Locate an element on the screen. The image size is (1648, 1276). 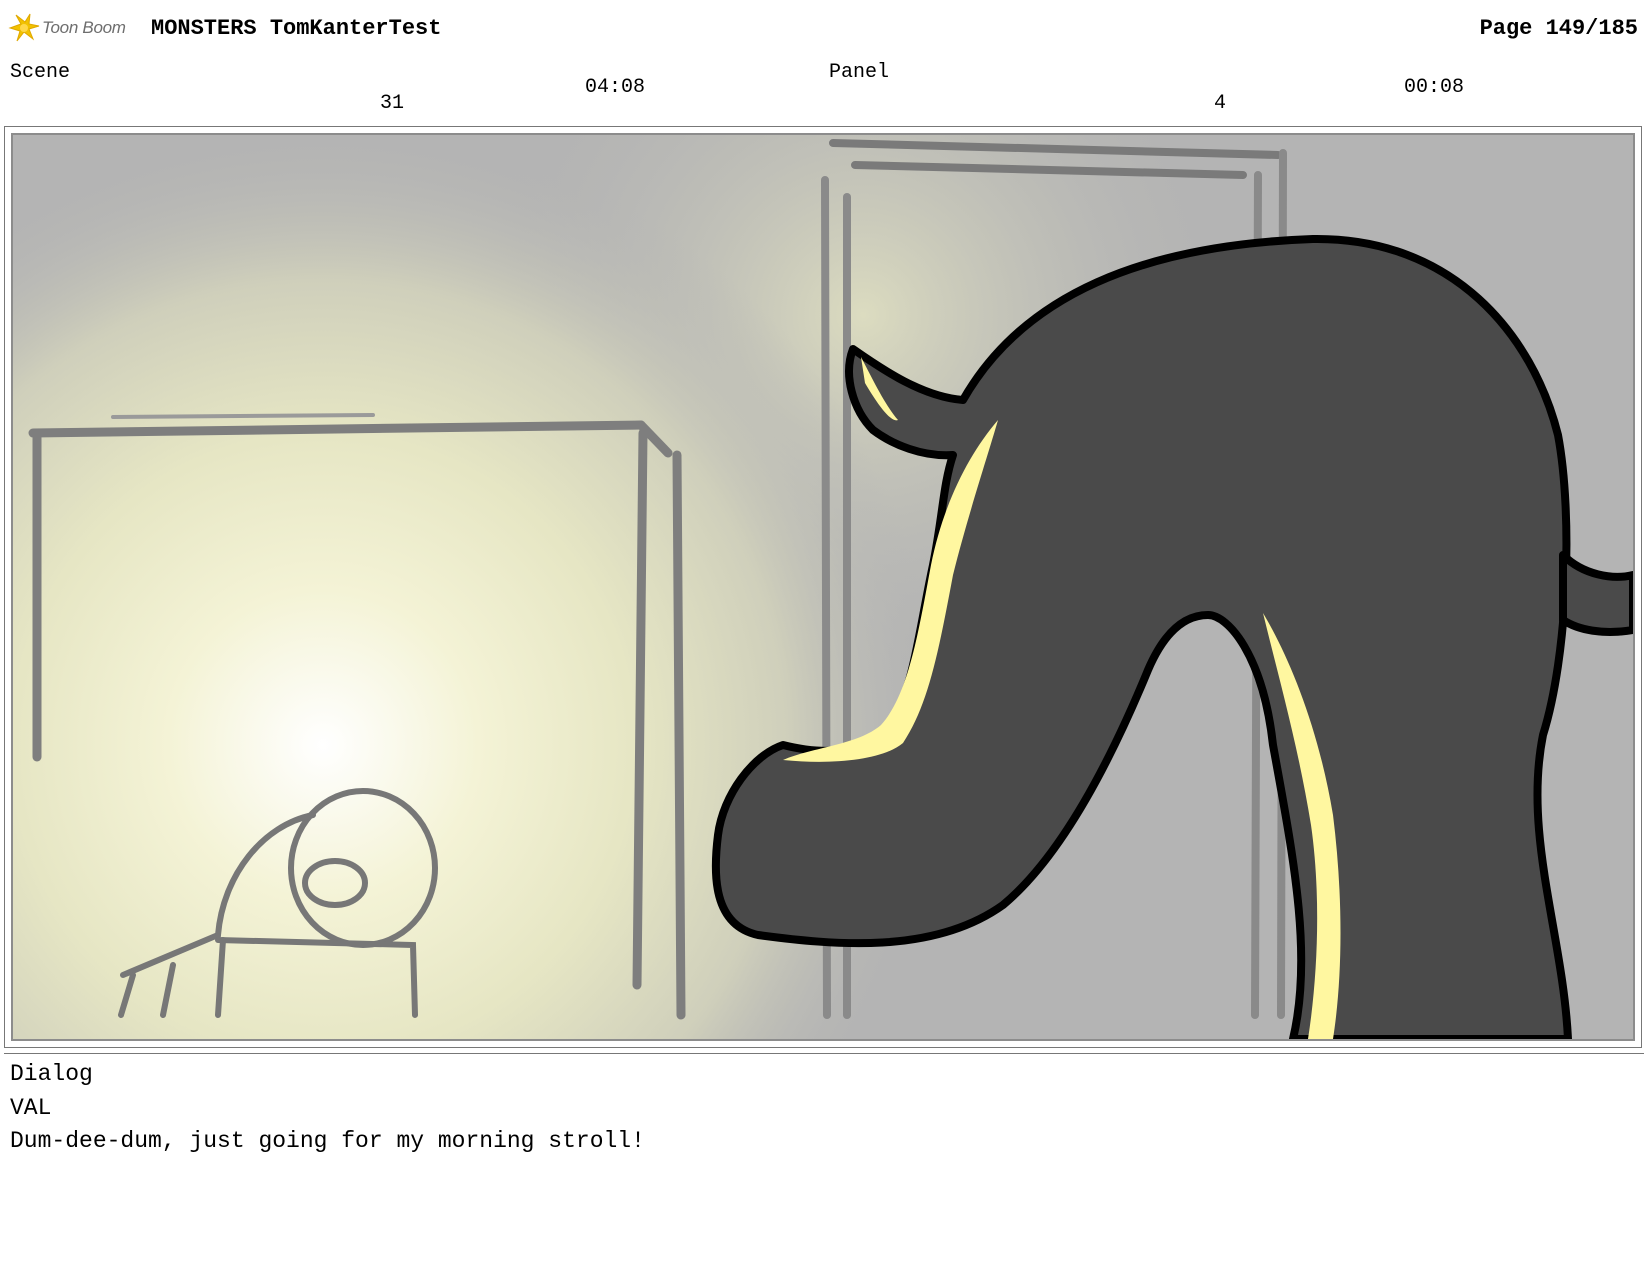
toon-boom-logo: Toon Boom is located at coordinates (73, 28).